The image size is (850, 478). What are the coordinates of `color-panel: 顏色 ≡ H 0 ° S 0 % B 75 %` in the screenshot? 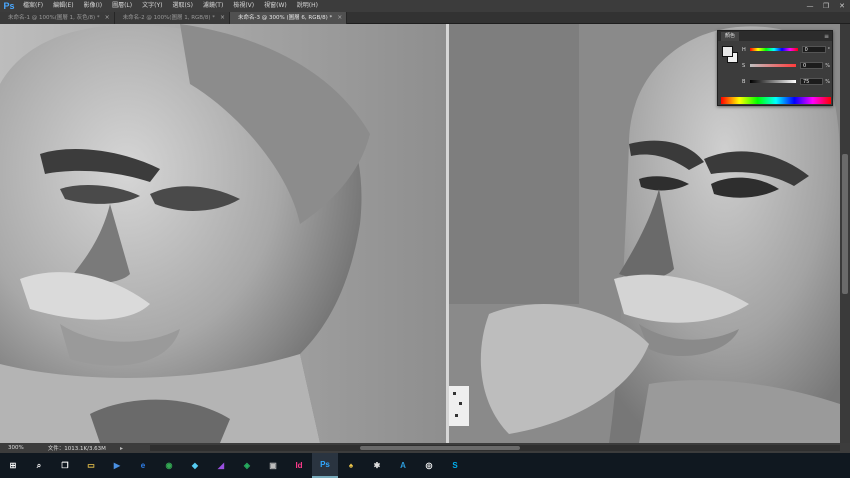 It's located at (775, 68).